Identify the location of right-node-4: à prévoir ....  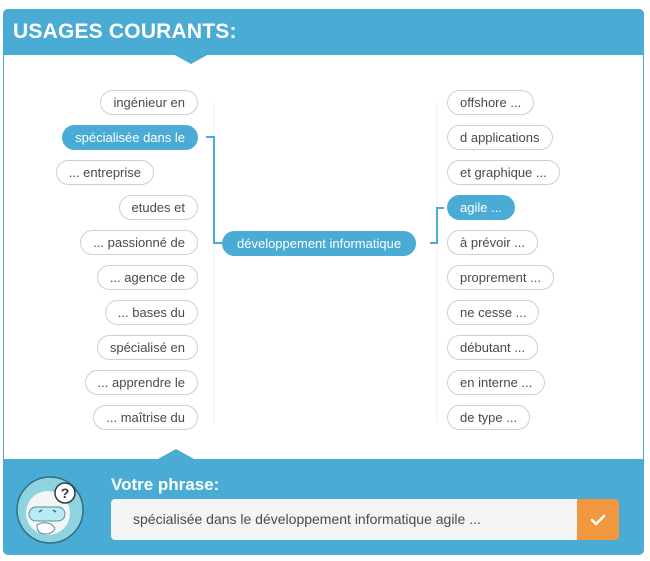
(493, 242).